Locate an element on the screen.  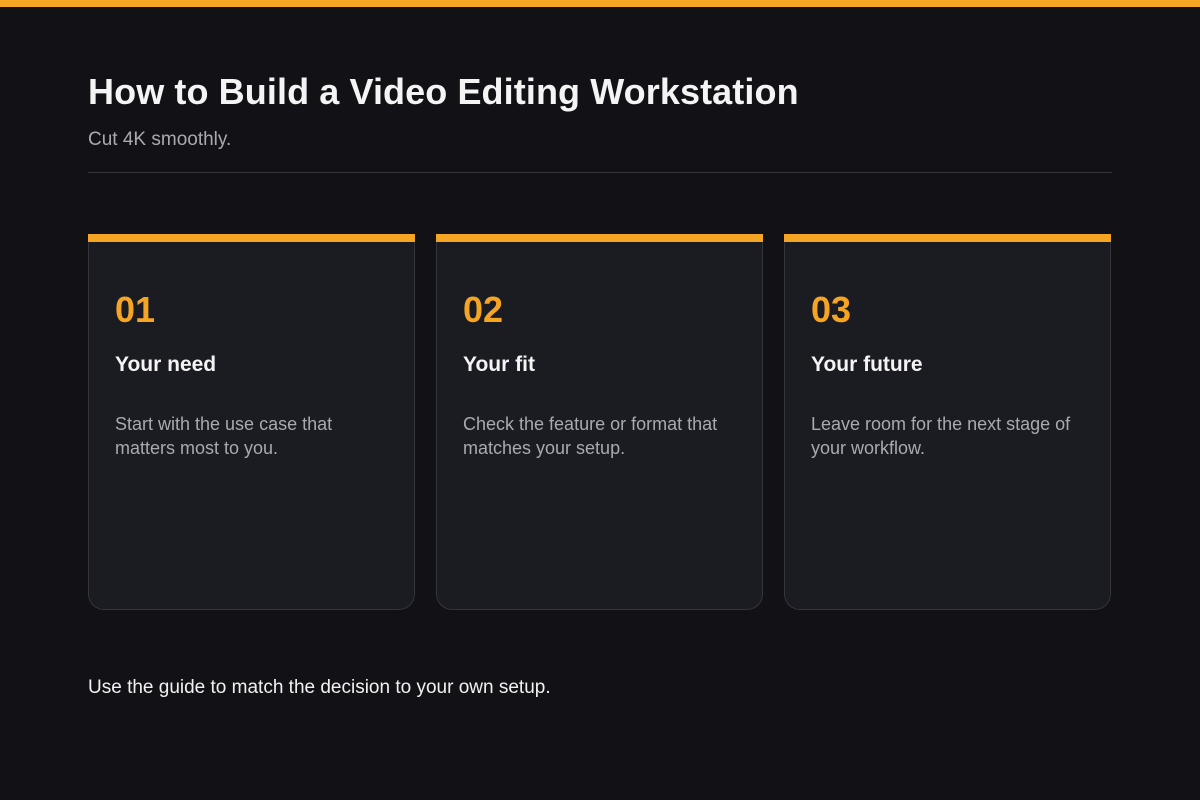
top-accent-bar is located at coordinates (600, 3).